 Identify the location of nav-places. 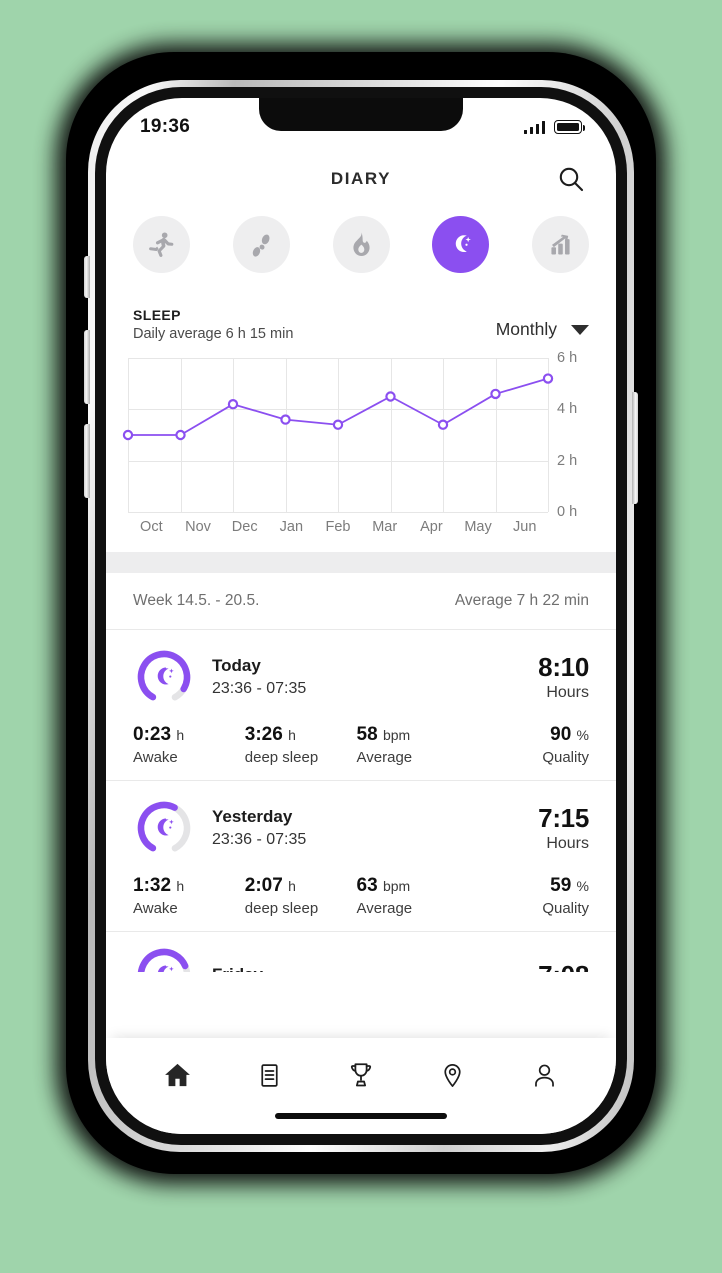
(453, 1075).